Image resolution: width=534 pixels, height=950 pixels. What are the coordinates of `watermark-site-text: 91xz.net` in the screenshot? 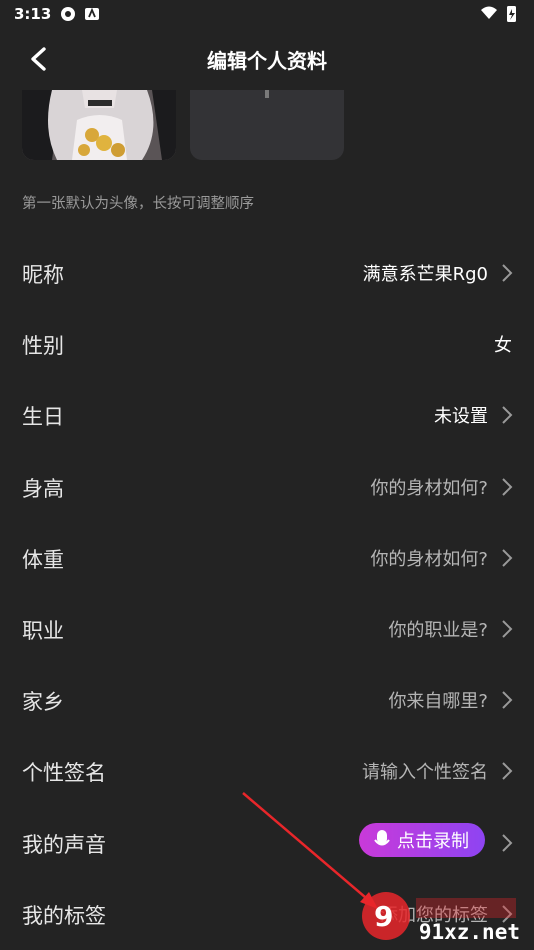 It's located at (469, 932).